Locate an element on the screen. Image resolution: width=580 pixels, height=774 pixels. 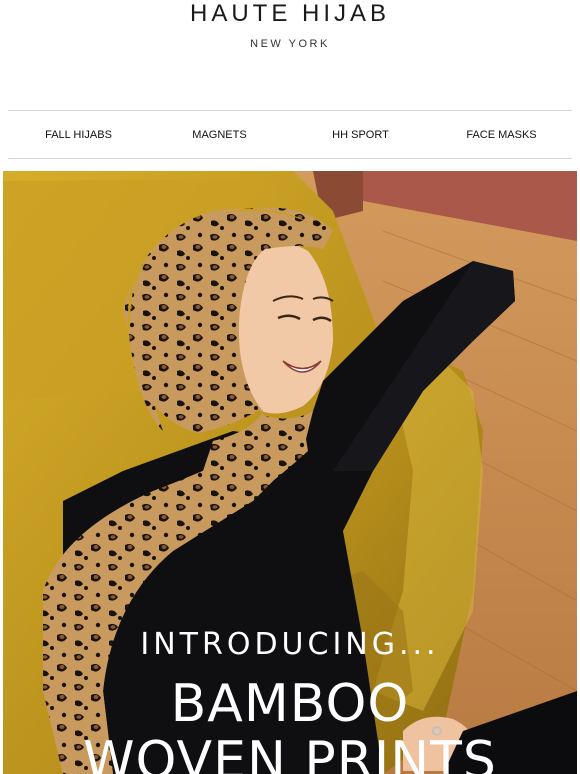
category-nav: FALL HIJABS MAGNETS HH SPORT FACE MASKS is located at coordinates (290, 134).